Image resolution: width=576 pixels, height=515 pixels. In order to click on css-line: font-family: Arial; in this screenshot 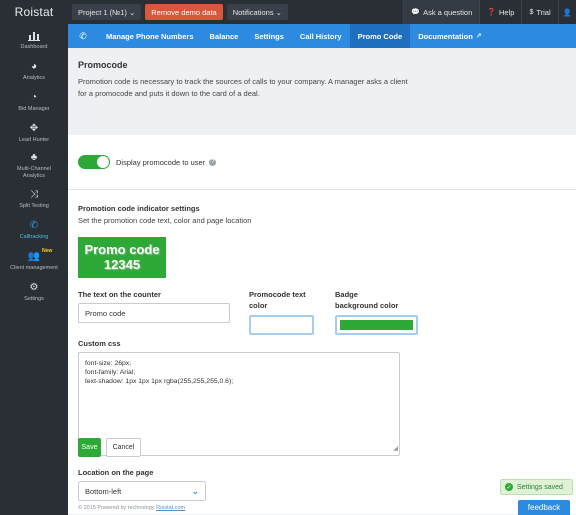, I will do `click(110, 372)`.